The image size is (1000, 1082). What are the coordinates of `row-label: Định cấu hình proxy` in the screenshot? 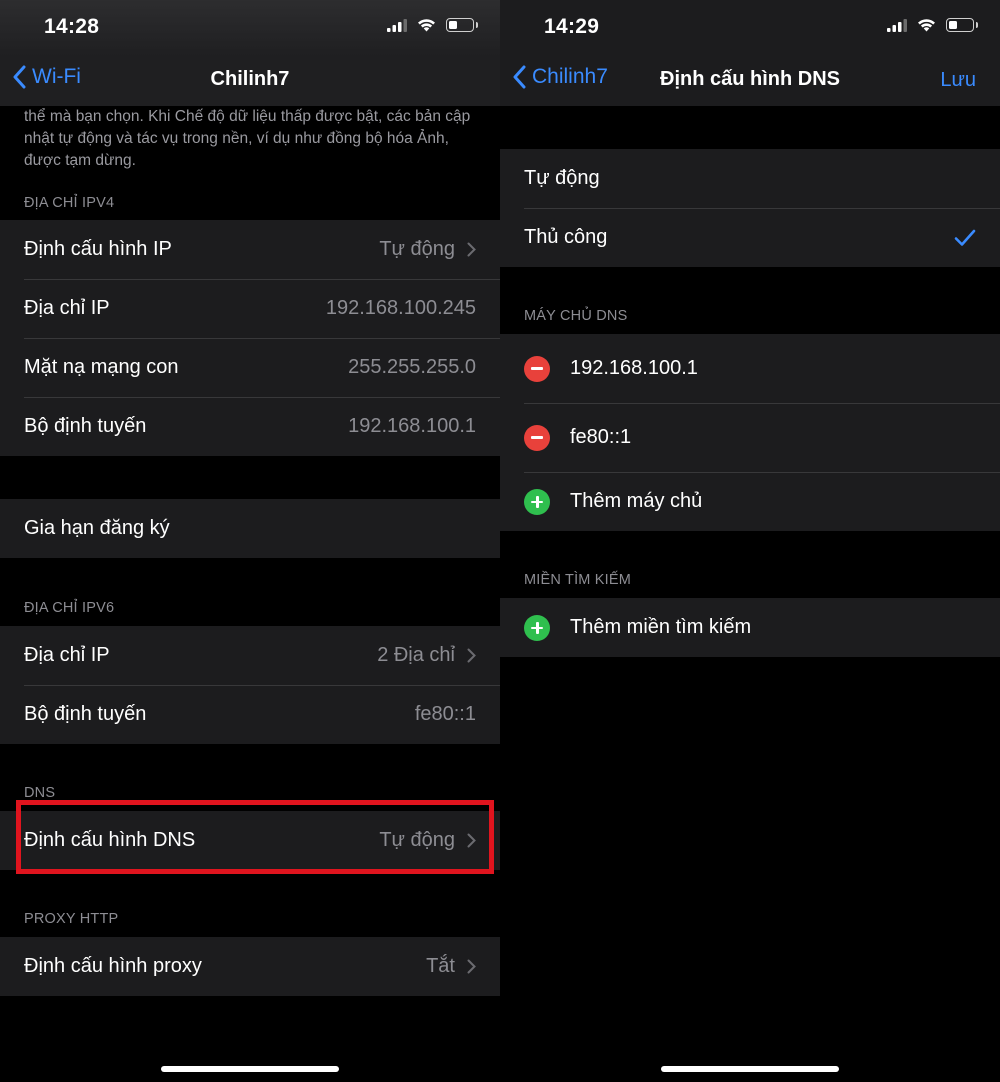 It's located at (113, 966).